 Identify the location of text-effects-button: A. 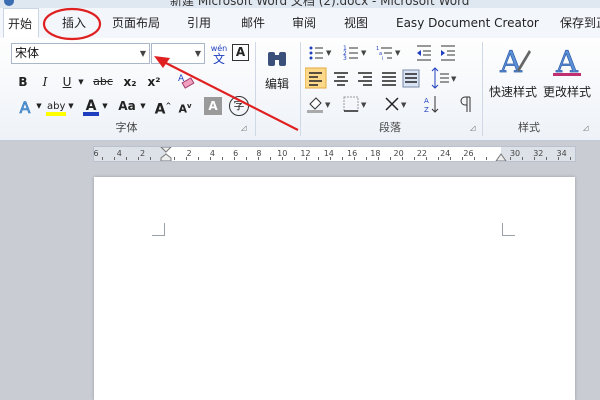
(25, 107).